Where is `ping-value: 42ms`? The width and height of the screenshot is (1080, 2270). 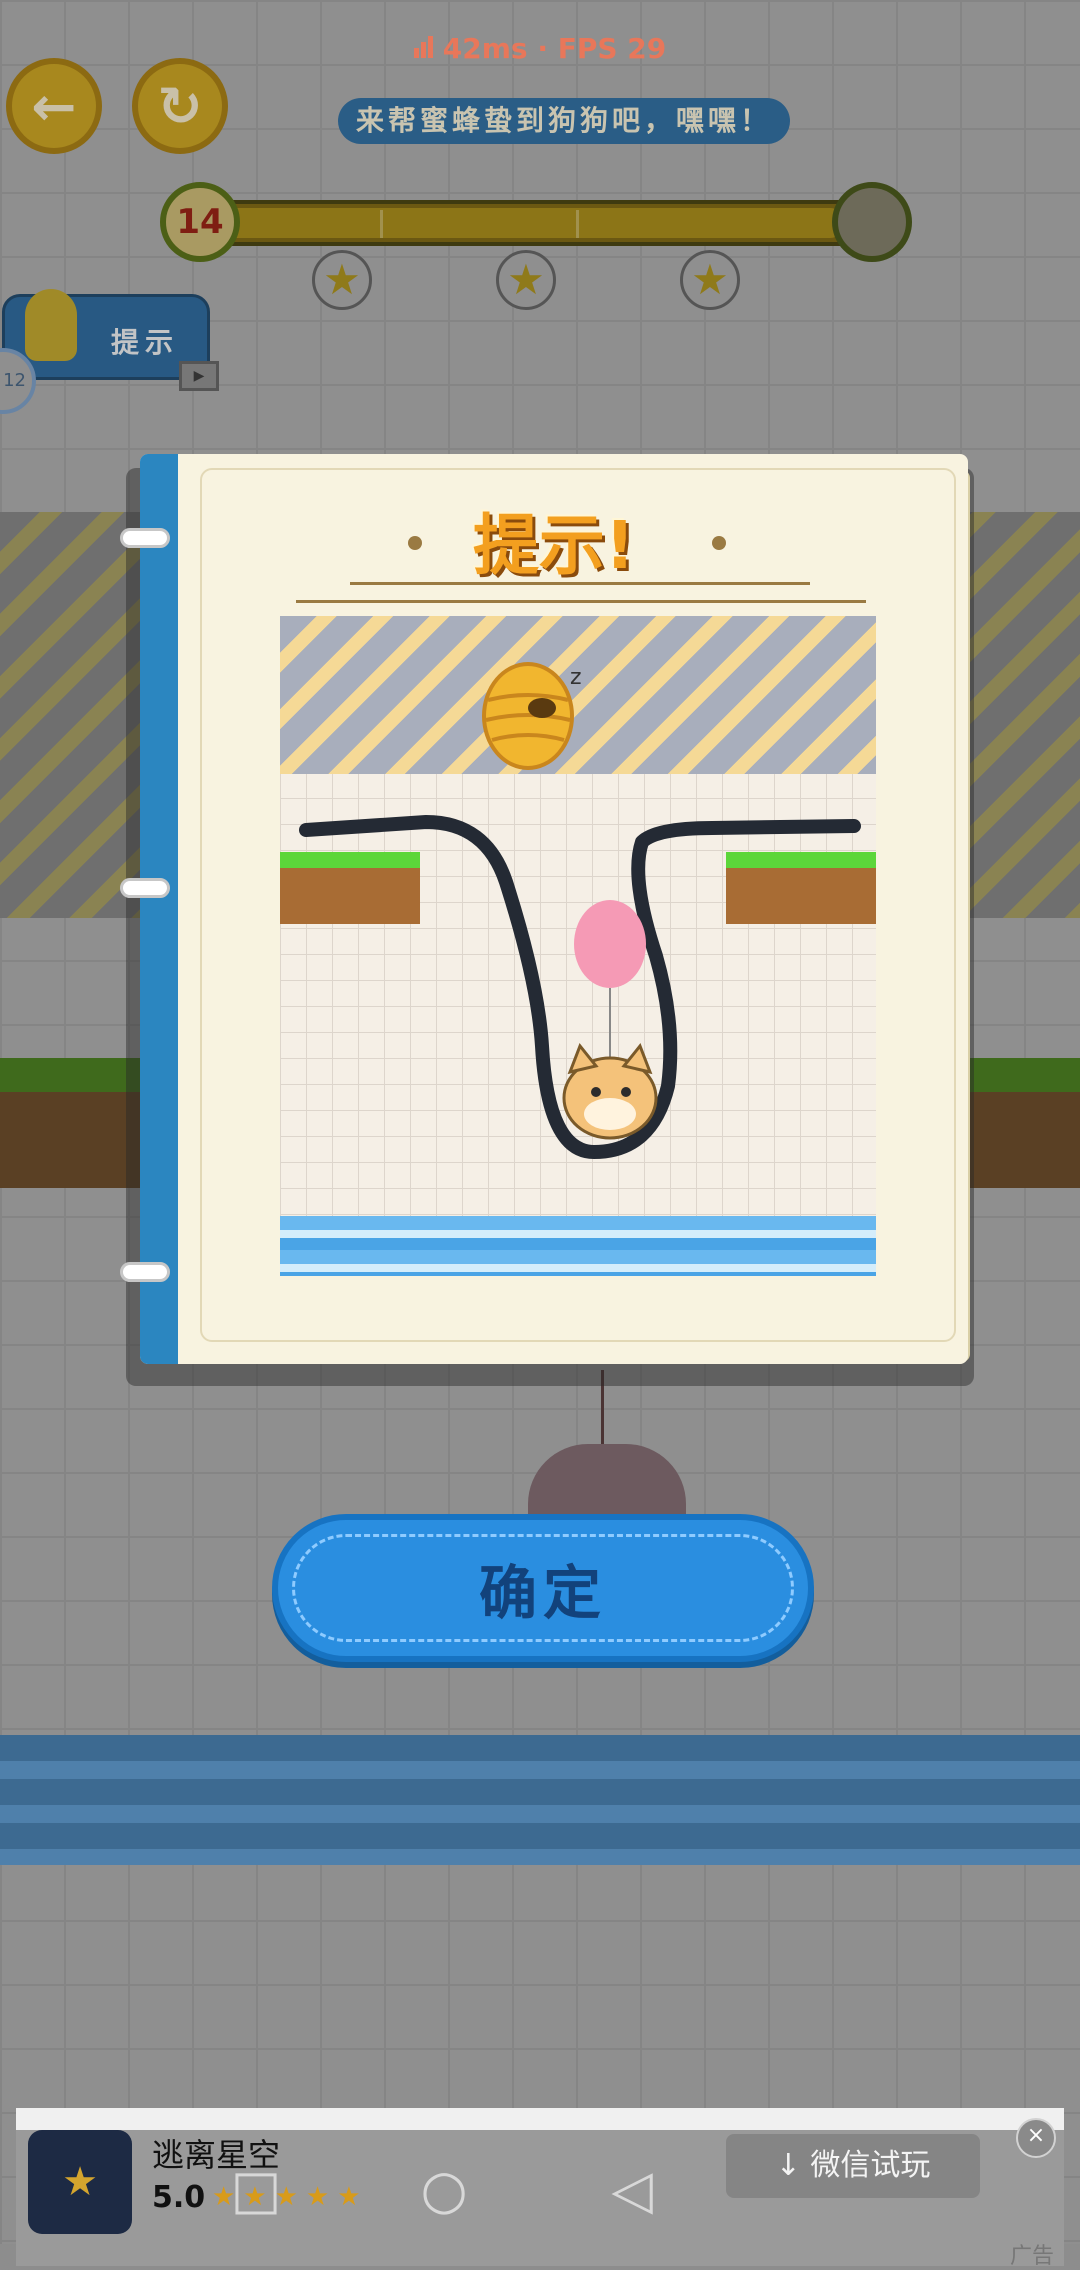 ping-value: 42ms is located at coordinates (485, 48).